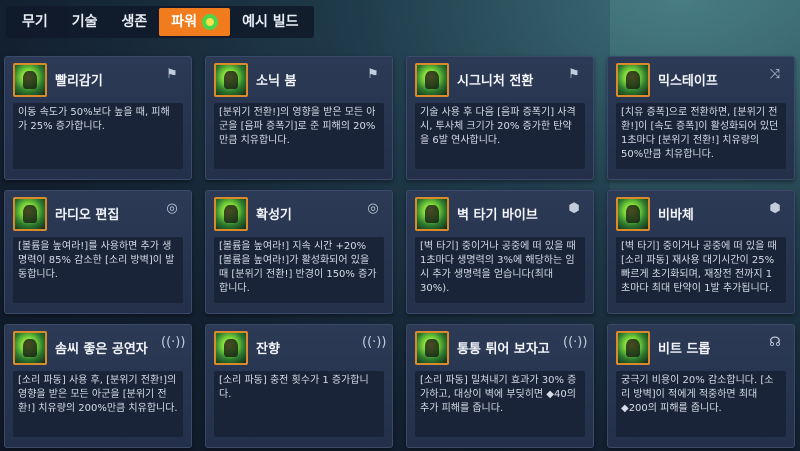 This screenshot has width=800, height=451. Describe the element at coordinates (676, 215) in the screenshot. I see `power-title: 비바체` at that location.